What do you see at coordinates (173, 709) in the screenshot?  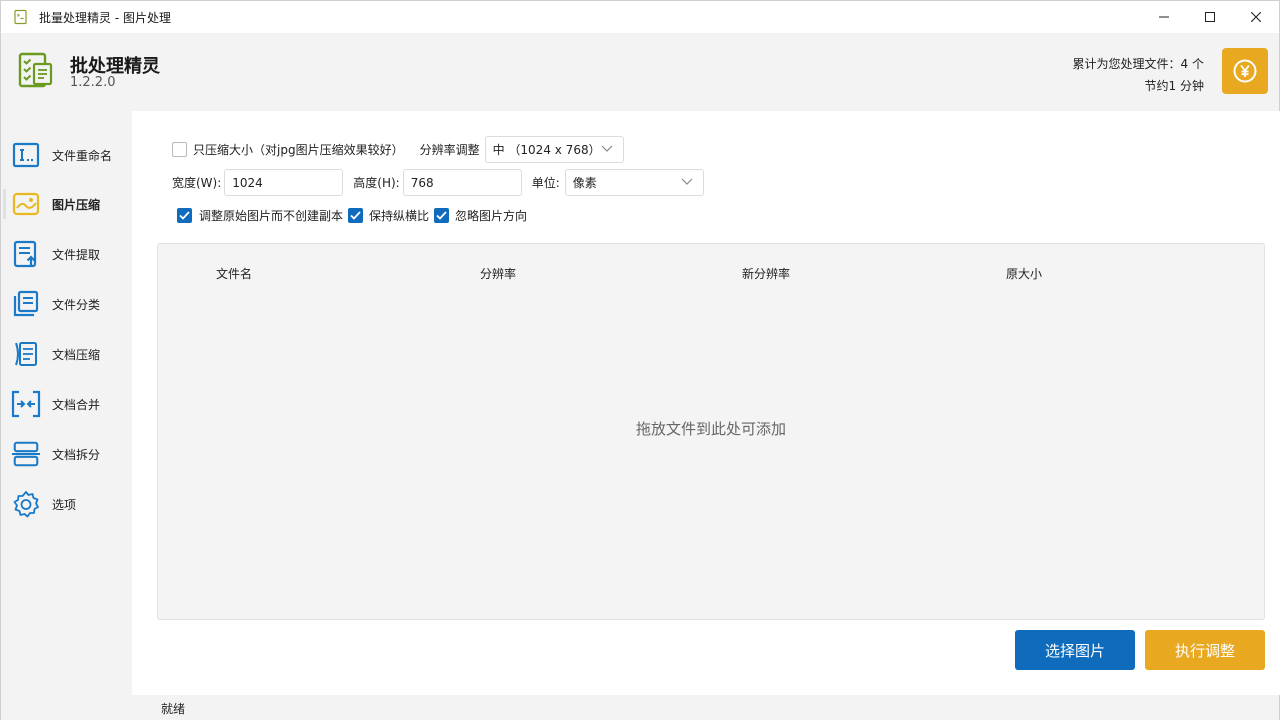 I see `status-text: 就绪` at bounding box center [173, 709].